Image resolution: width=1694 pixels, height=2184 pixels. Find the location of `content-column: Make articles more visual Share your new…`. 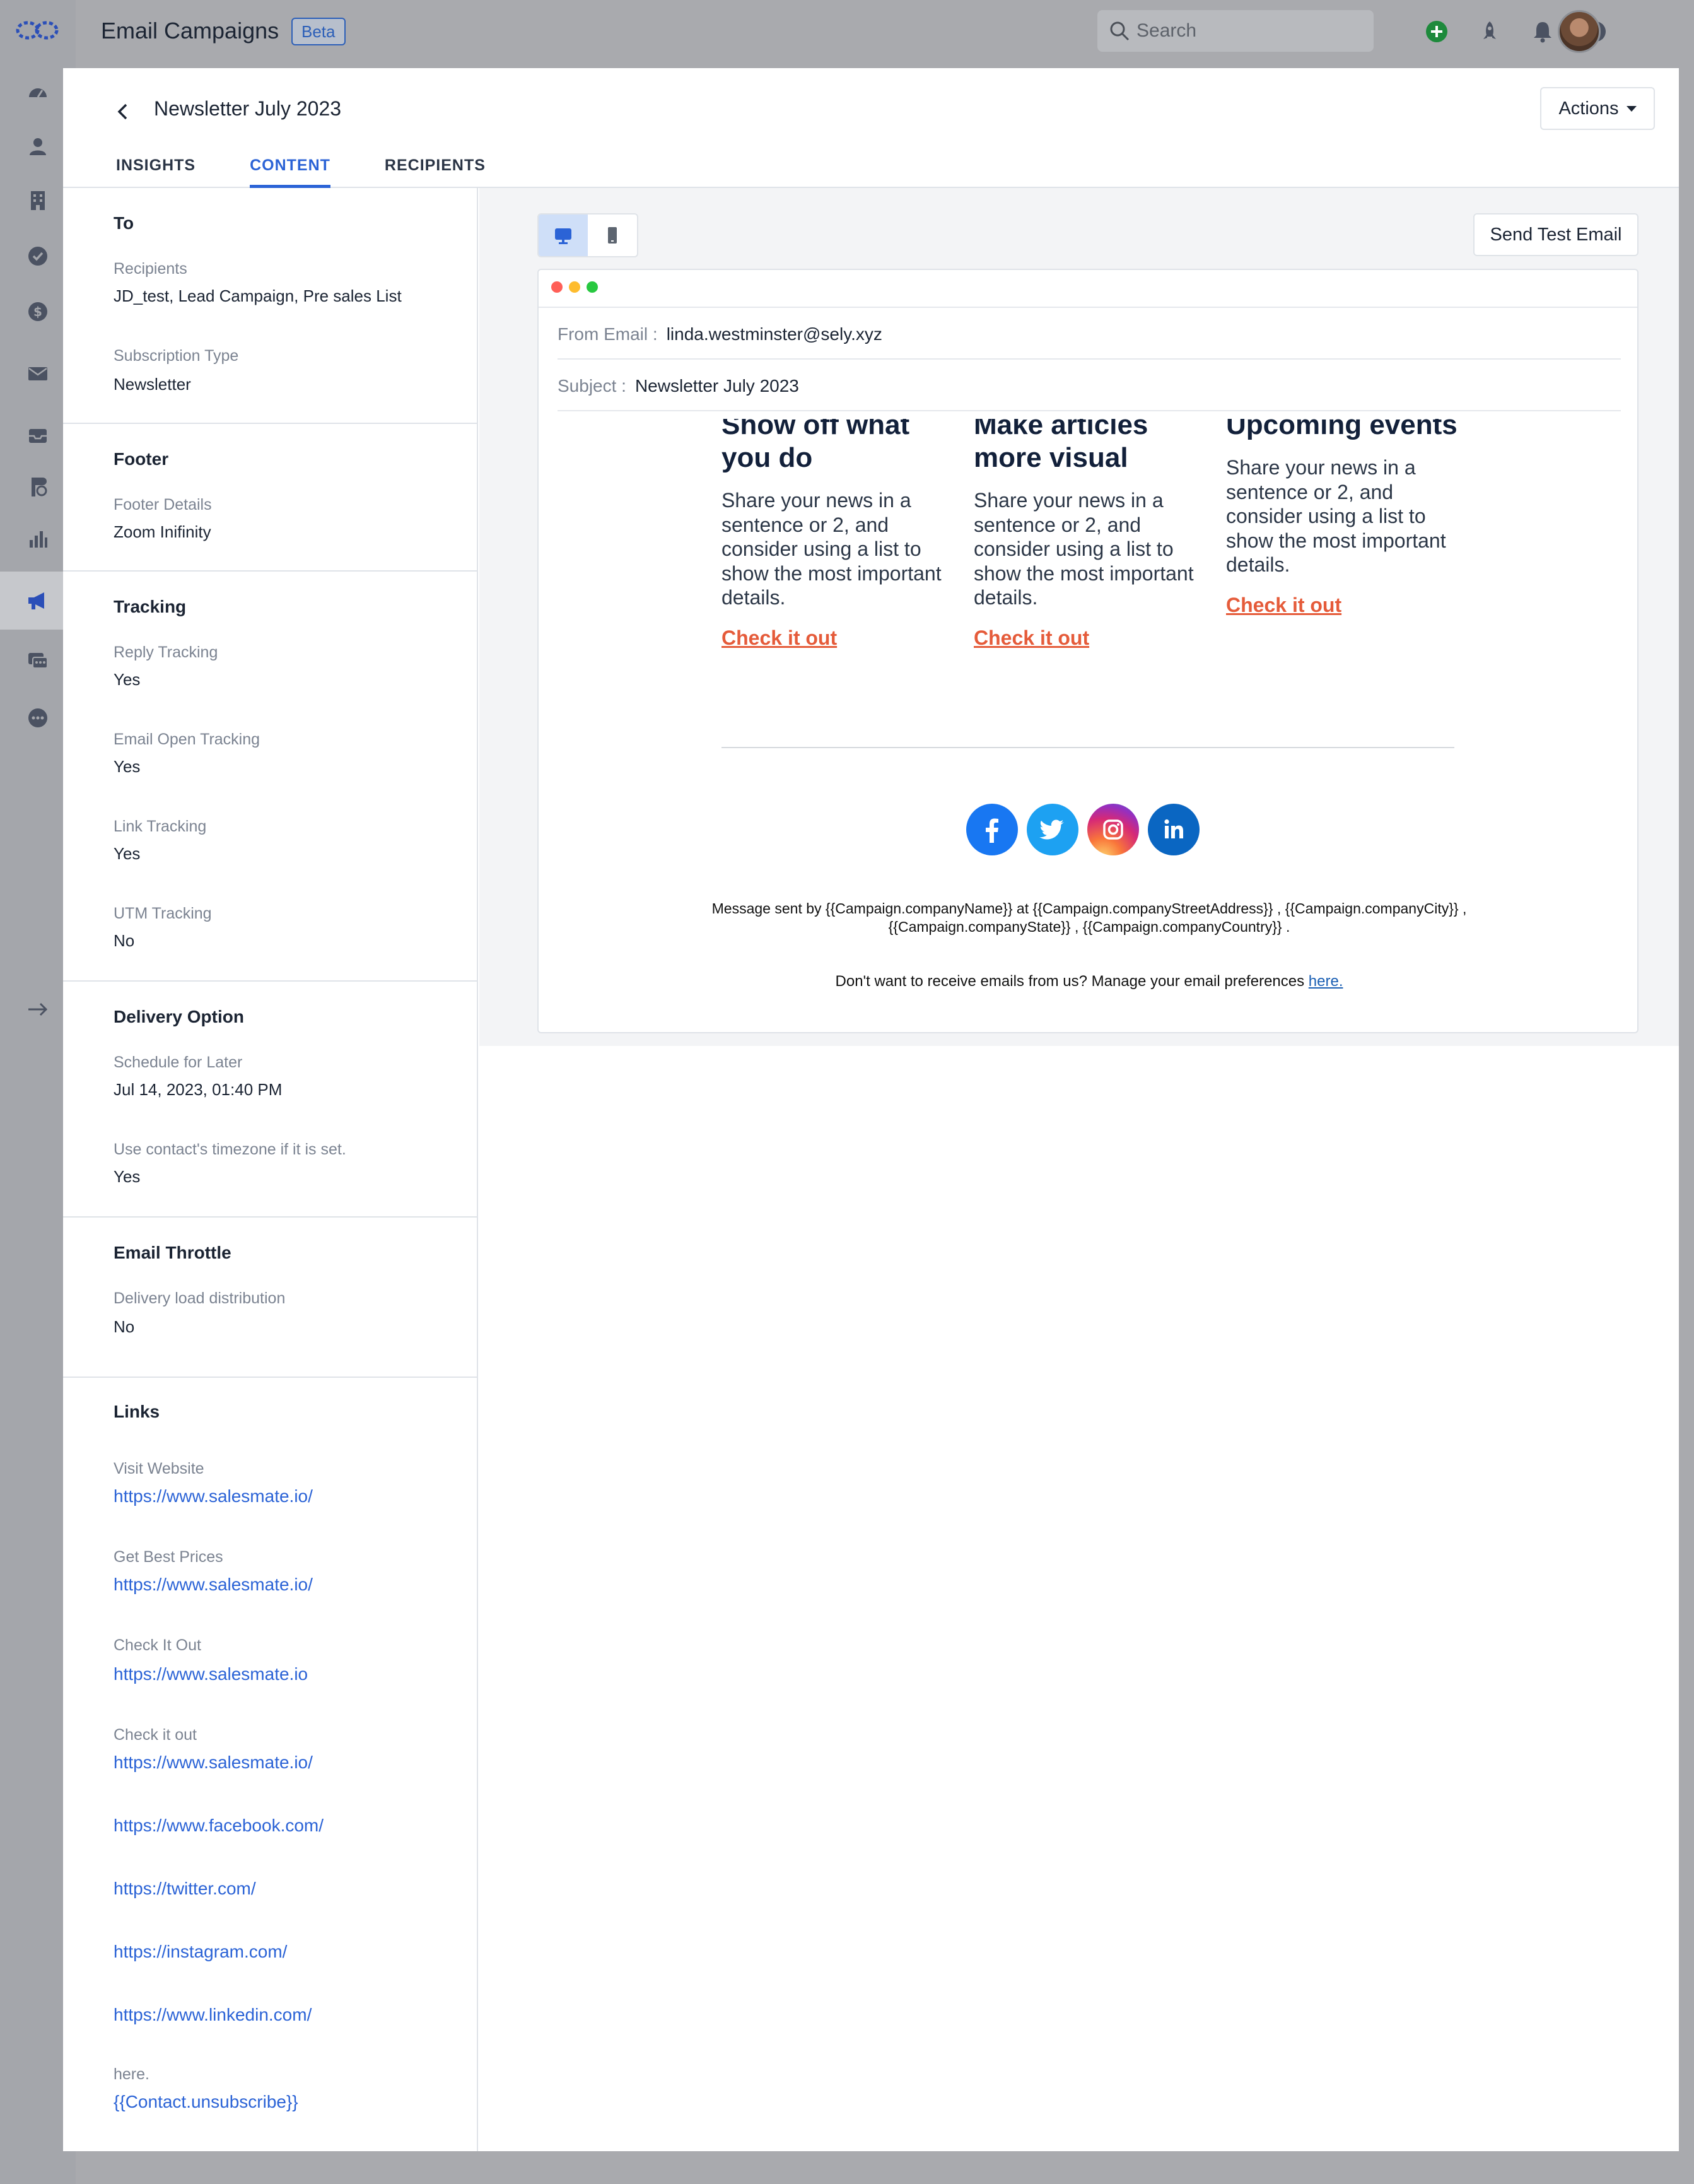

content-column: Make articles more visual Share your new… is located at coordinates (1093, 534).